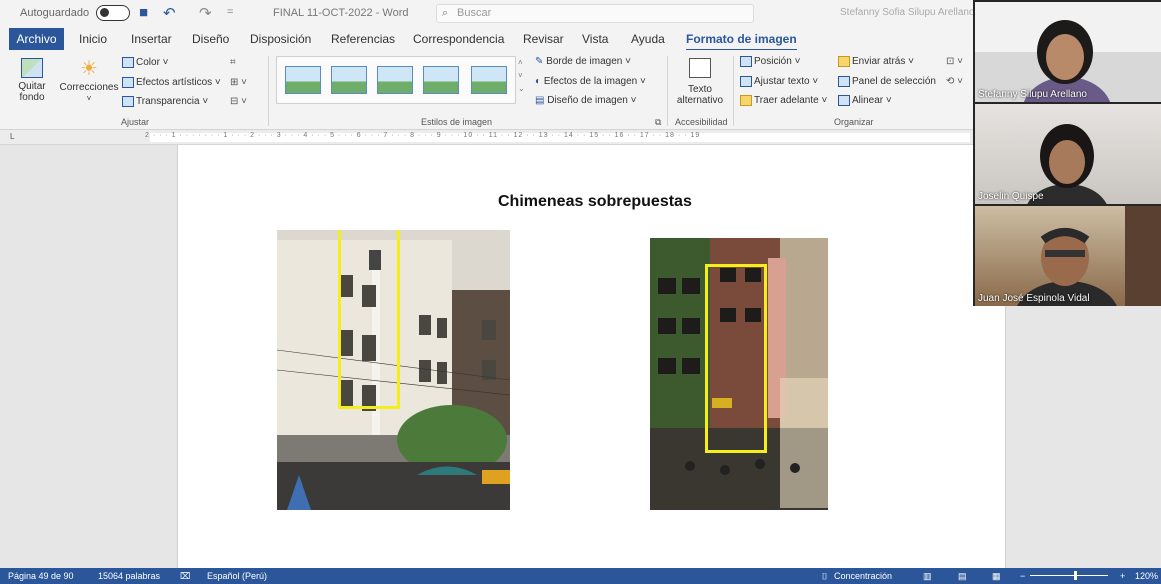 The image size is (1161, 584). Describe the element at coordinates (590, 81) in the screenshot. I see `efectos-de-imagen-button: ◐ Efectos de la imagen ˅` at that location.